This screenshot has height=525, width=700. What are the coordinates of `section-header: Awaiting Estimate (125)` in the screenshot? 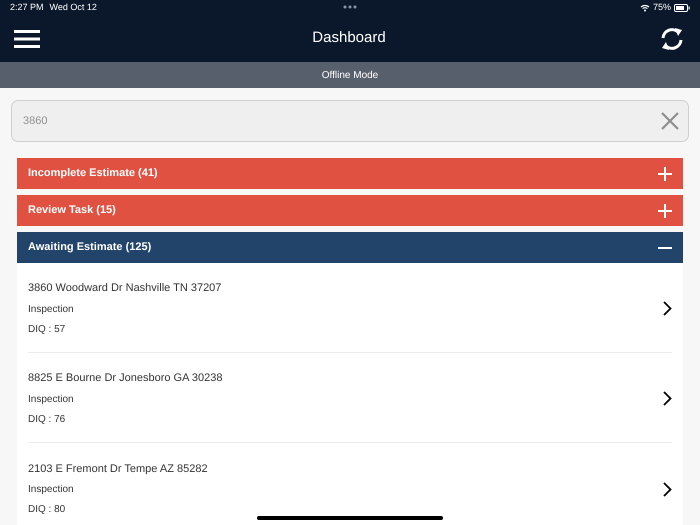 It's located at (350, 247).